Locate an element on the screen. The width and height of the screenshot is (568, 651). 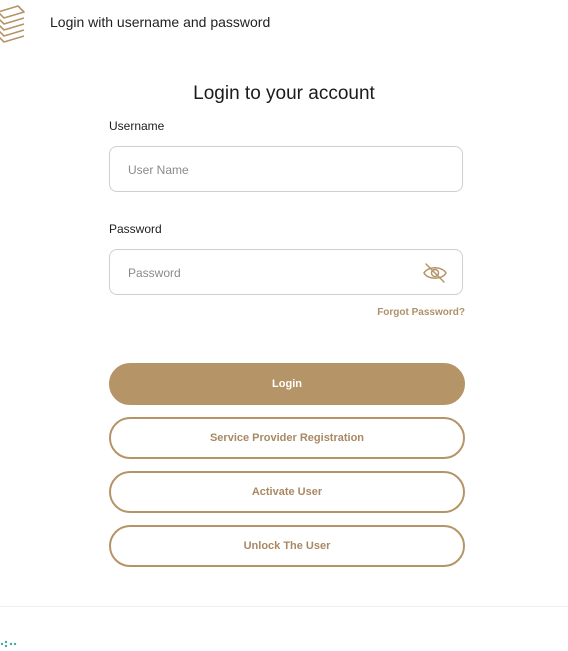
footer-logo-icon is located at coordinates (9, 645).